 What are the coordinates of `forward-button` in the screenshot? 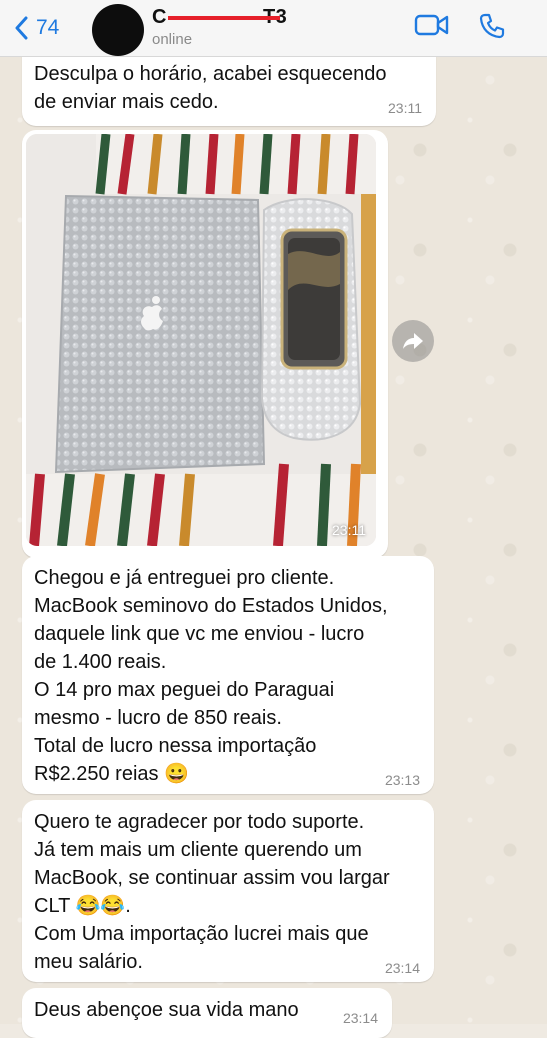 It's located at (413, 341).